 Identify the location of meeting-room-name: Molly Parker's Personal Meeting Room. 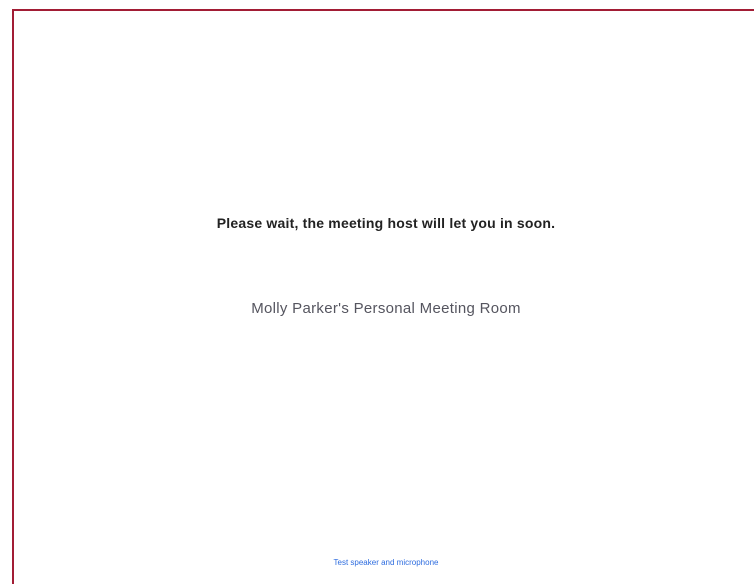
(386, 308).